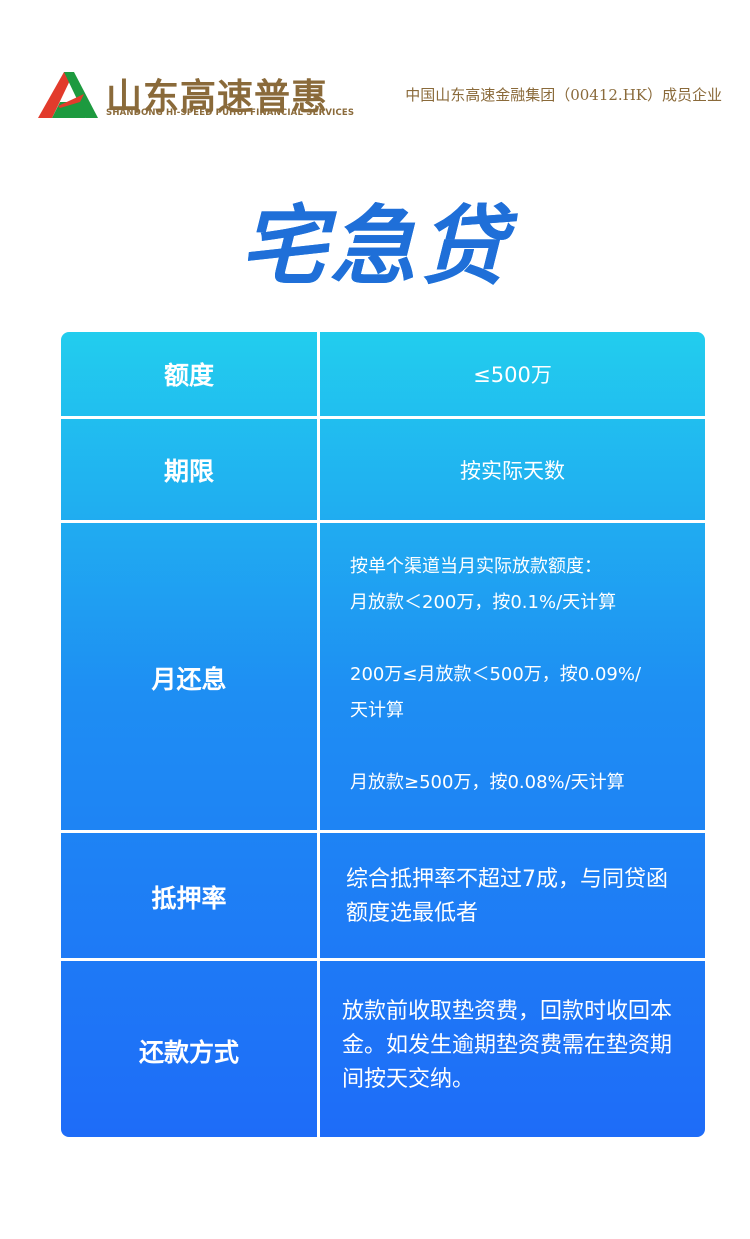 The image size is (750, 1239). I want to click on table-row-mortgage-rate: 抵押率 综合抵押率不超过7成，与同贷函额度选最低者, so click(383, 895).